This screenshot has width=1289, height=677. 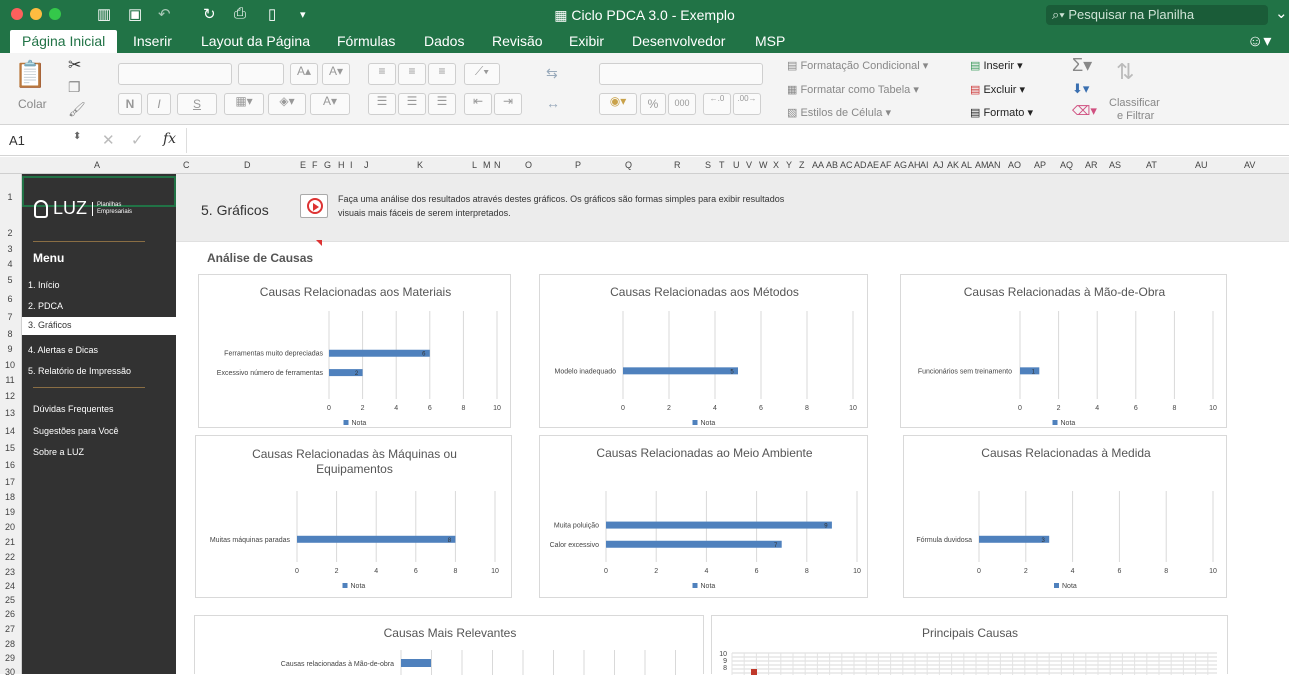 I want to click on row-header: 20, so click(x=10, y=527).